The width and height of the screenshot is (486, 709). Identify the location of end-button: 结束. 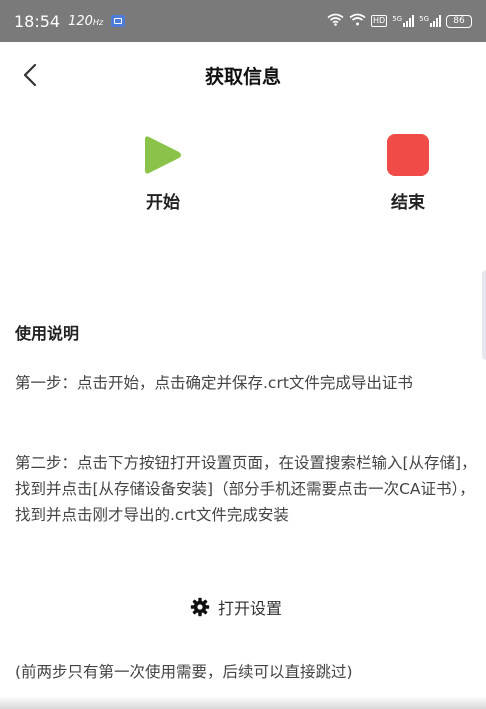
(408, 173).